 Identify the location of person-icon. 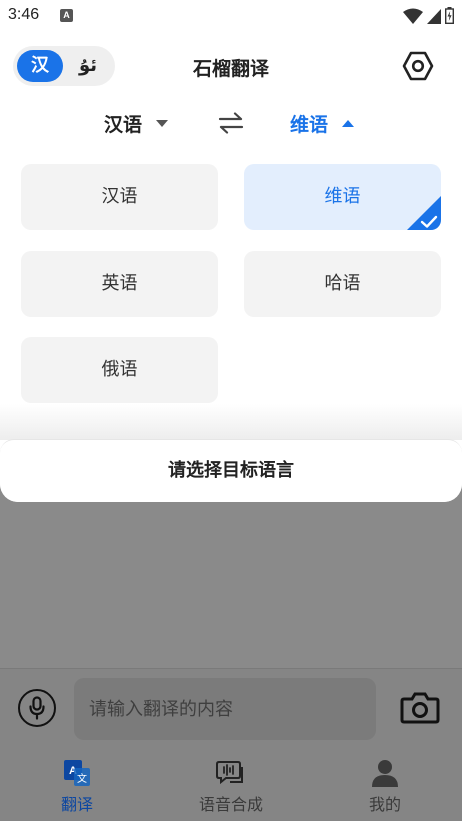
(385, 773).